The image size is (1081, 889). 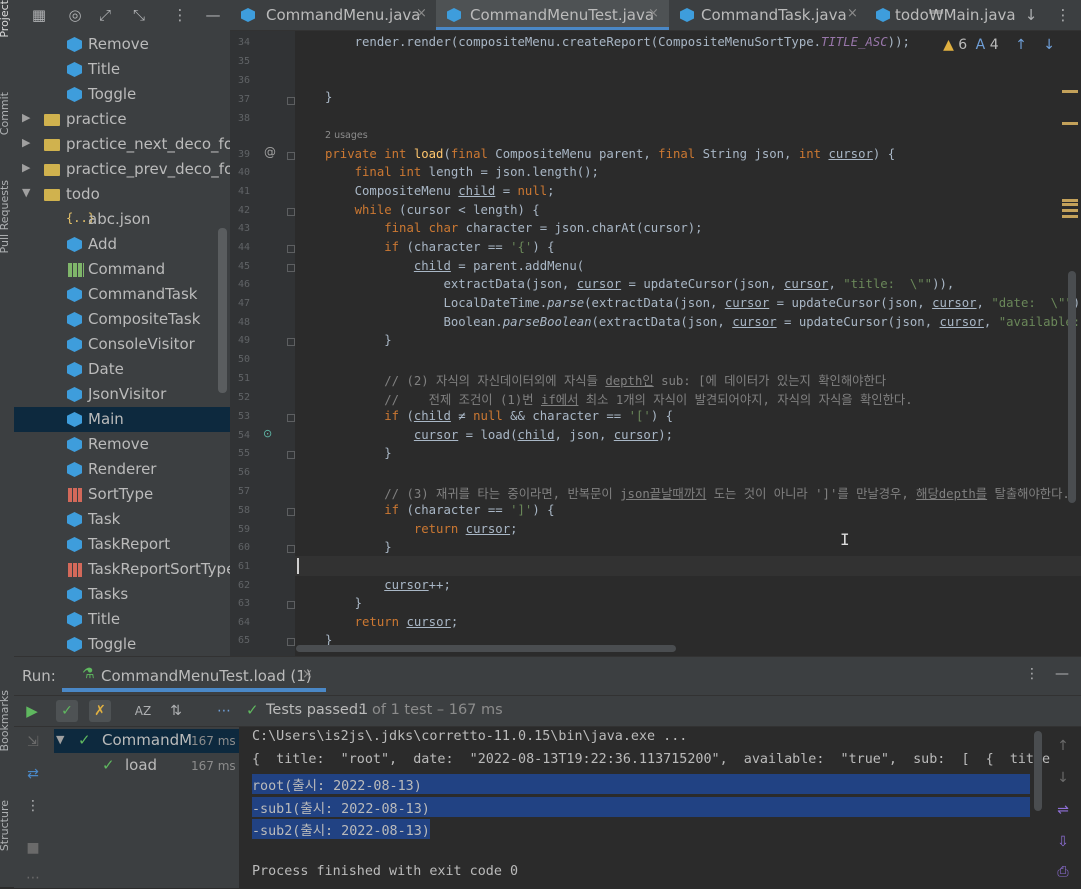 What do you see at coordinates (75, 15) in the screenshot?
I see `locate-file-icon: ◎` at bounding box center [75, 15].